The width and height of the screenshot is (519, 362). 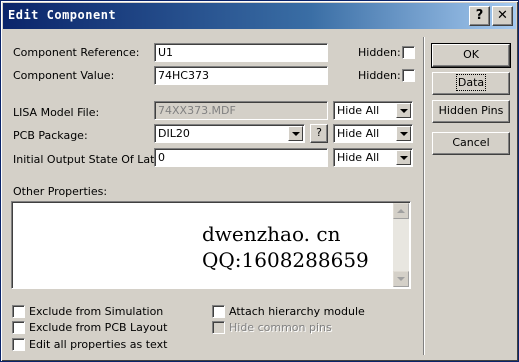 I want to click on hide-common-pins-checkbox, so click(x=218, y=327).